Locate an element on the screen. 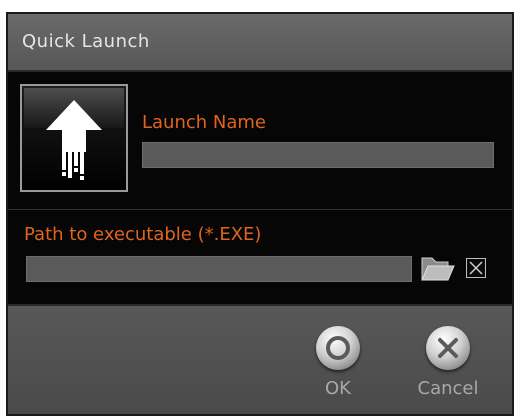 Image resolution: width=521 pixels, height=420 pixels. cancel-button: Cancel is located at coordinates (448, 366).